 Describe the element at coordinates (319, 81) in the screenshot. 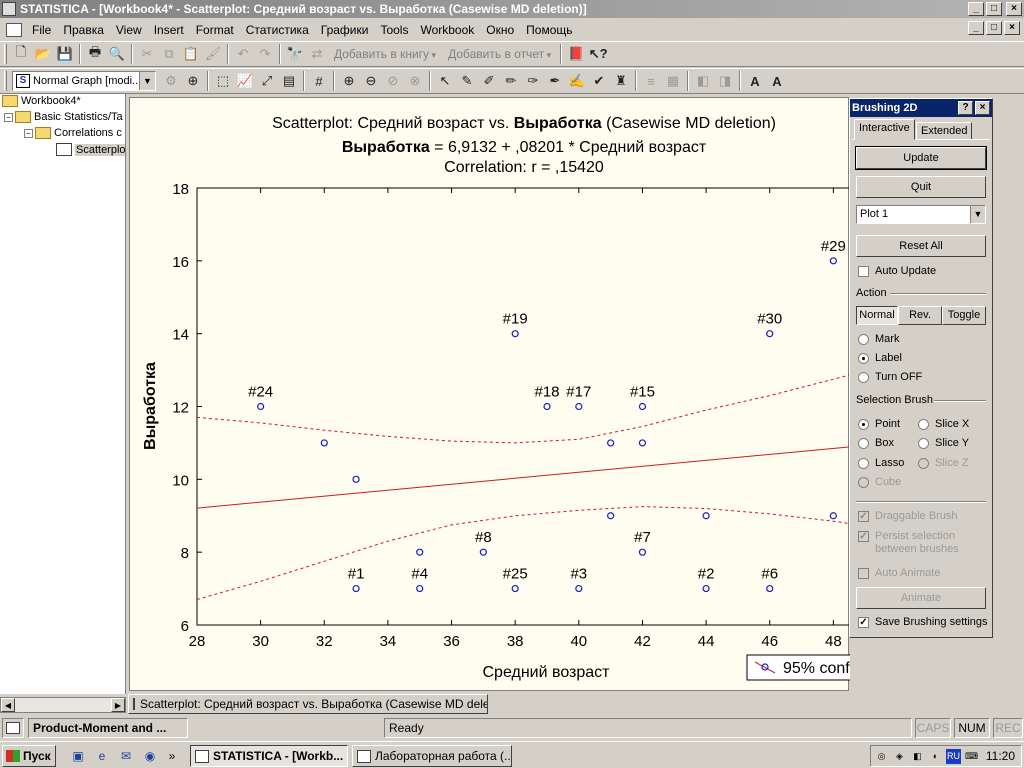

I see `grid-icon: #` at that location.